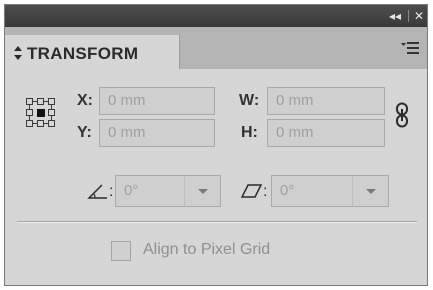 Image resolution: width=433 pixels, height=290 pixels. I want to click on collapse-icon: ◂◂, so click(395, 16).